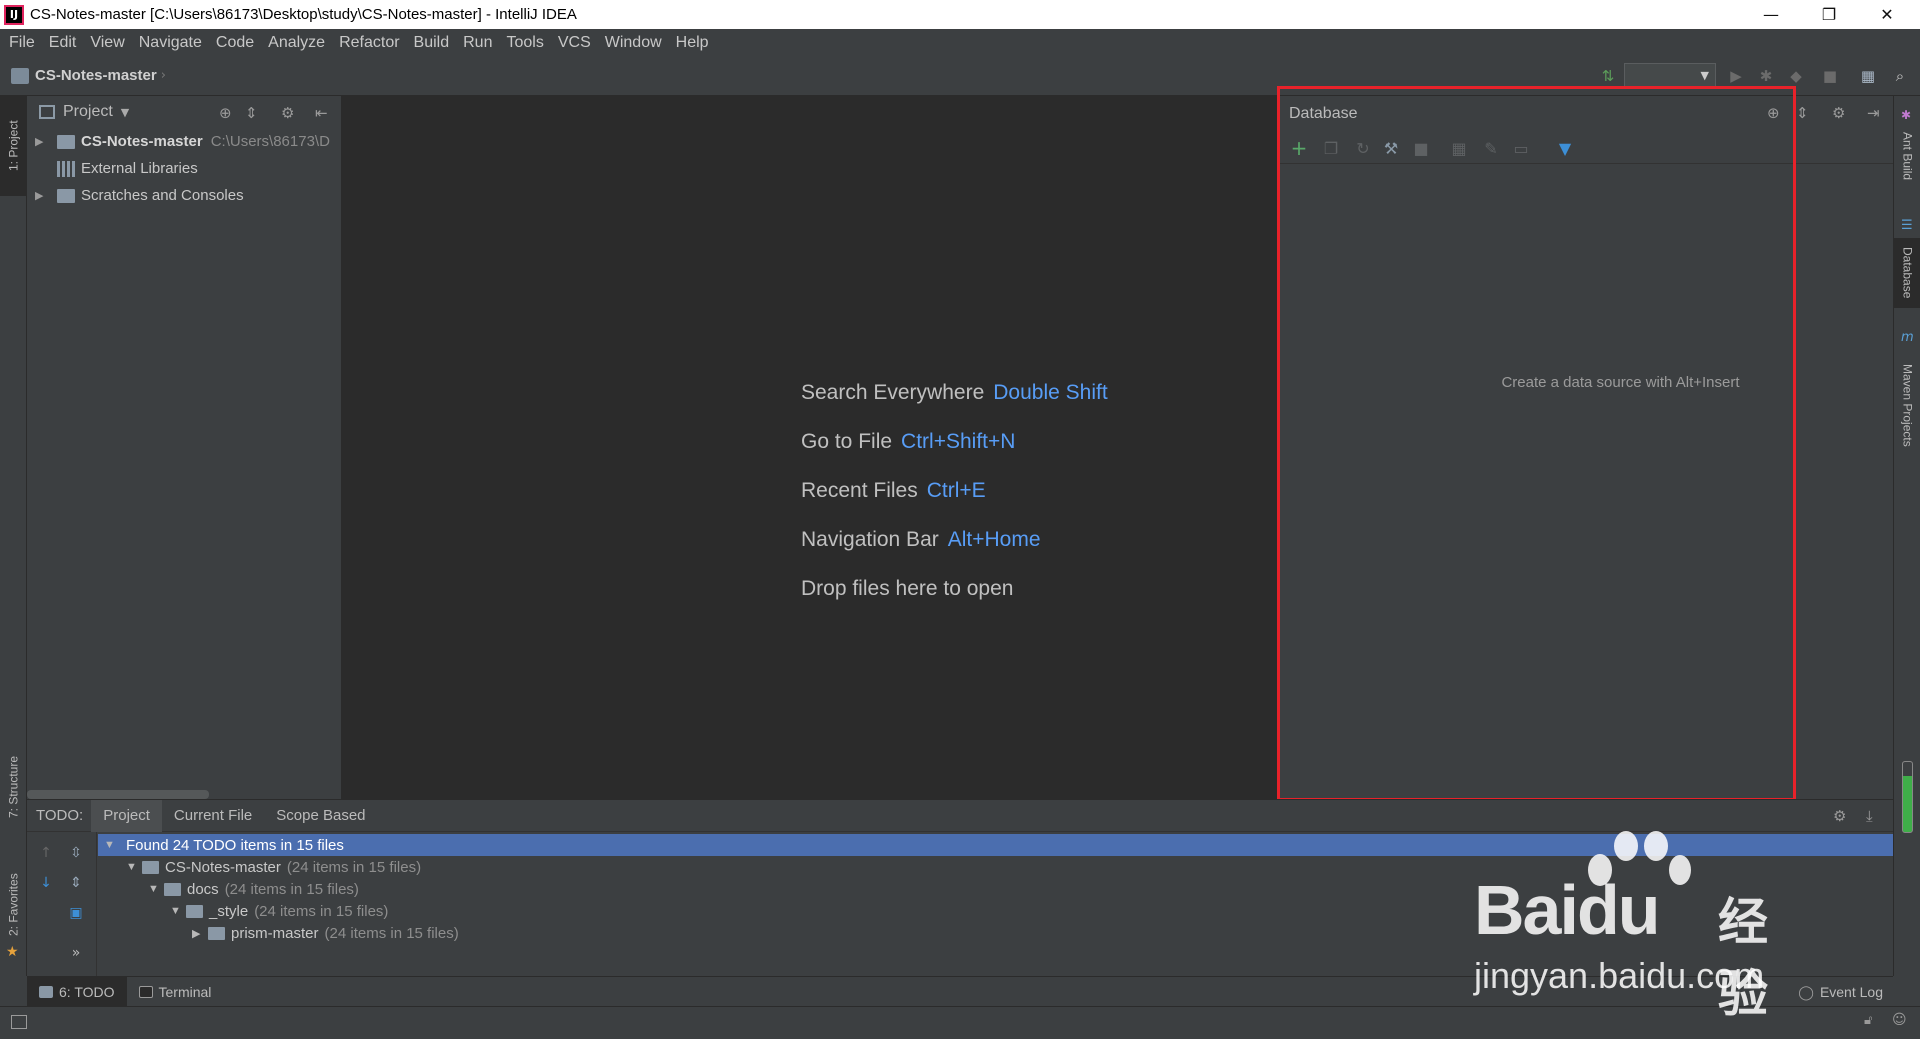  What do you see at coordinates (1907, 156) in the screenshot?
I see `tab-ant-build: Ant Build` at bounding box center [1907, 156].